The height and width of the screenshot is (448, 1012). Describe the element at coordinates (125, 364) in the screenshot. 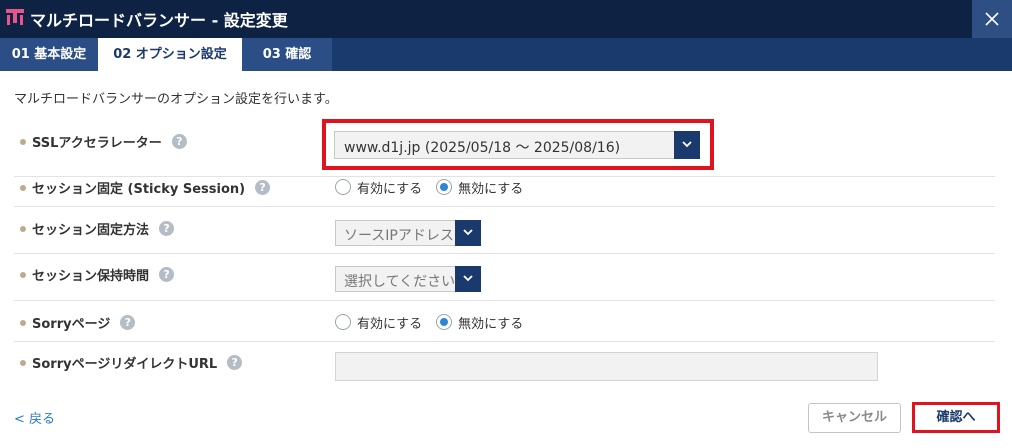

I see `sorry-redirect-label-text: SorryページリダイレクトURL` at that location.